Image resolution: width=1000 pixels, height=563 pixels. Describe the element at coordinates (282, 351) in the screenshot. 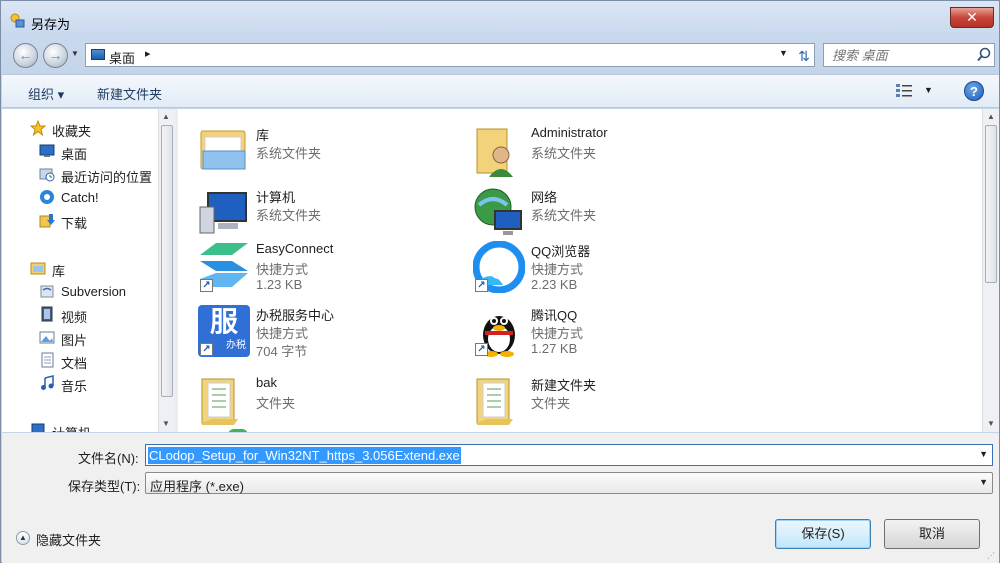

I see `item-size: 704 字节` at that location.